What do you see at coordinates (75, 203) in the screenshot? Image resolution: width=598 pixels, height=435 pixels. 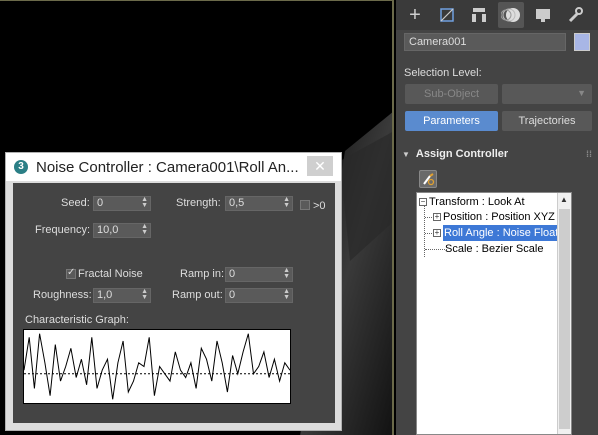 I see `seed-label: Seed:` at bounding box center [75, 203].